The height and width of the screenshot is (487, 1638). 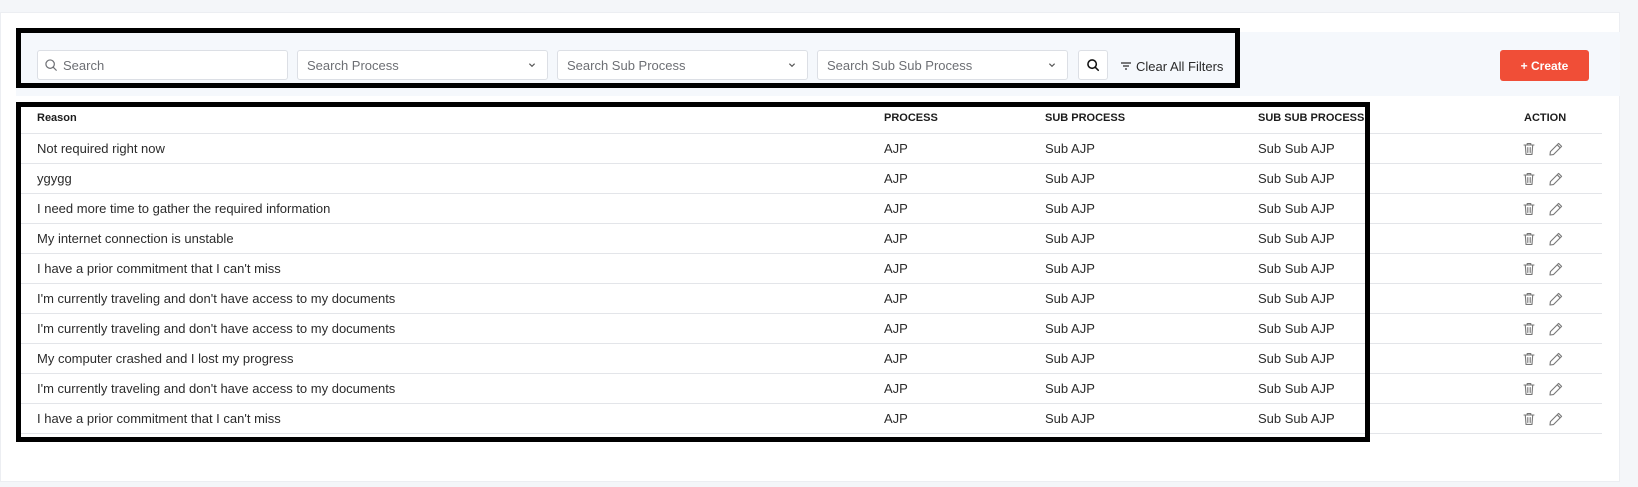 I want to click on cell-reason: Not required right now, so click(x=101, y=148).